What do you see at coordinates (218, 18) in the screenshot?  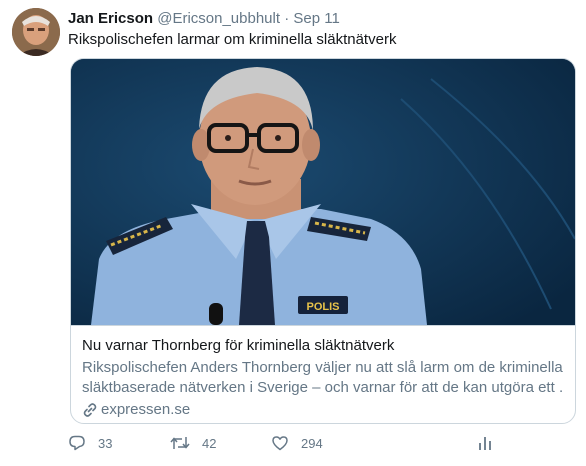 I see `author-handle: @Ericson_ubbhult` at bounding box center [218, 18].